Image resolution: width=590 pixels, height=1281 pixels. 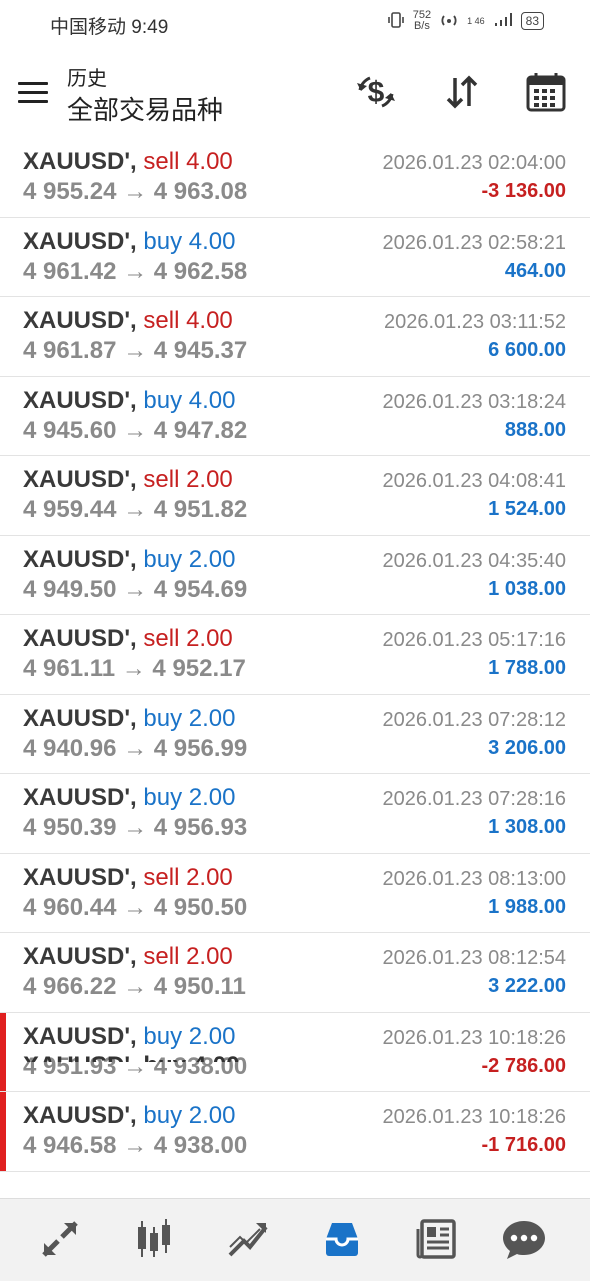 What do you see at coordinates (60, 1239) in the screenshot?
I see `quotes-icon` at bounding box center [60, 1239].